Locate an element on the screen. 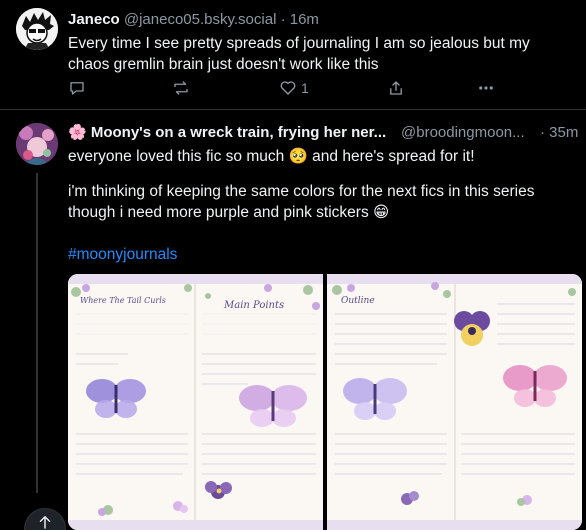  share-icon is located at coordinates (396, 88).